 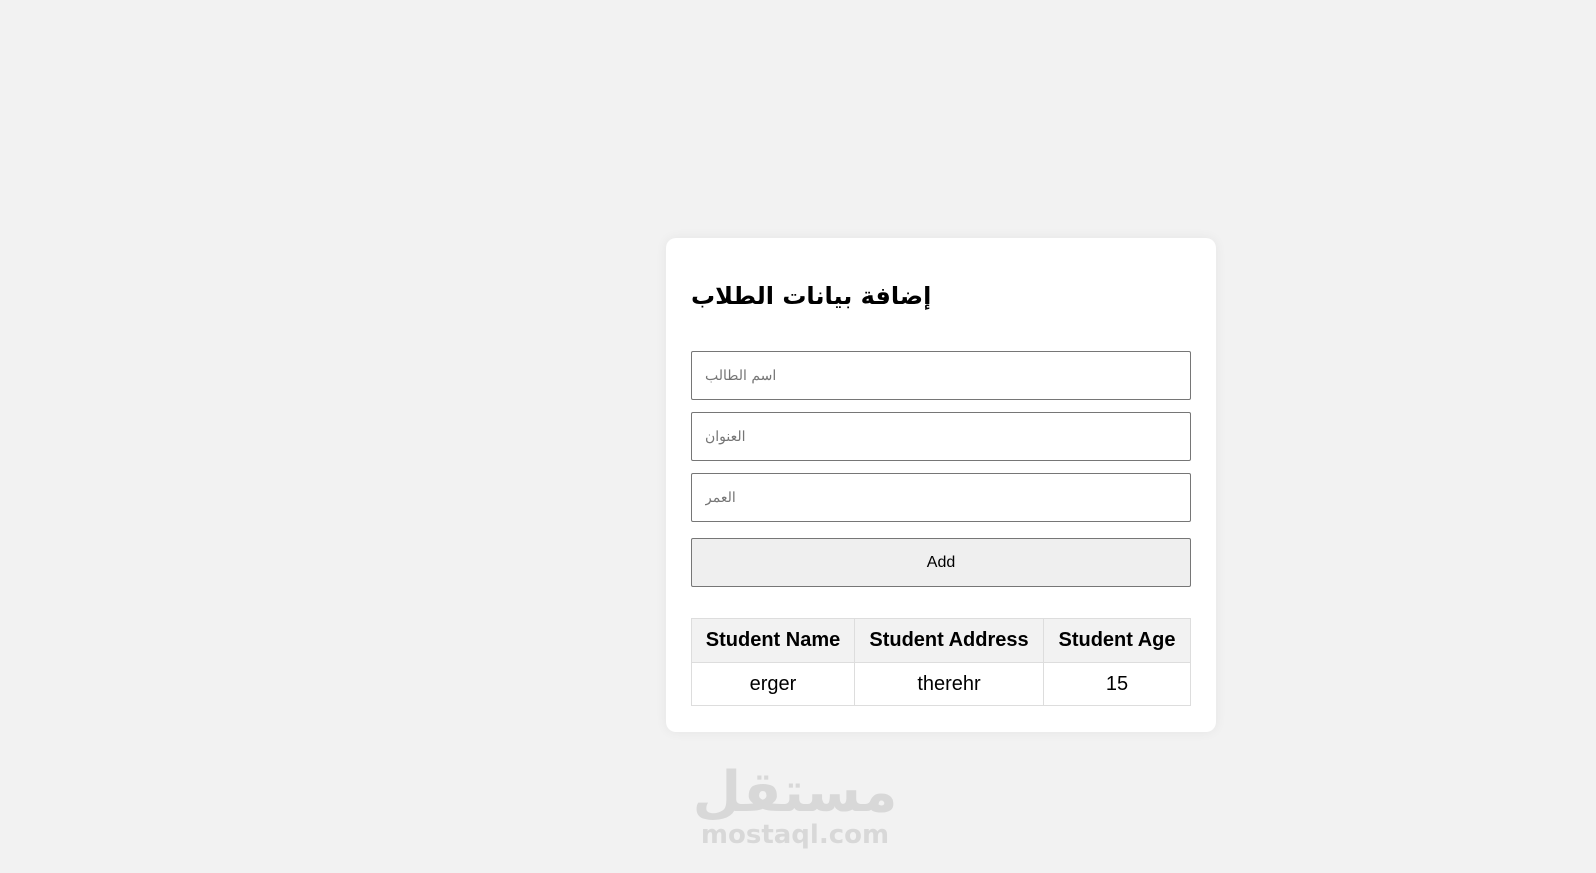 I want to click on mostaql-watermark: مستقل mostaql.com, so click(x=795, y=805).